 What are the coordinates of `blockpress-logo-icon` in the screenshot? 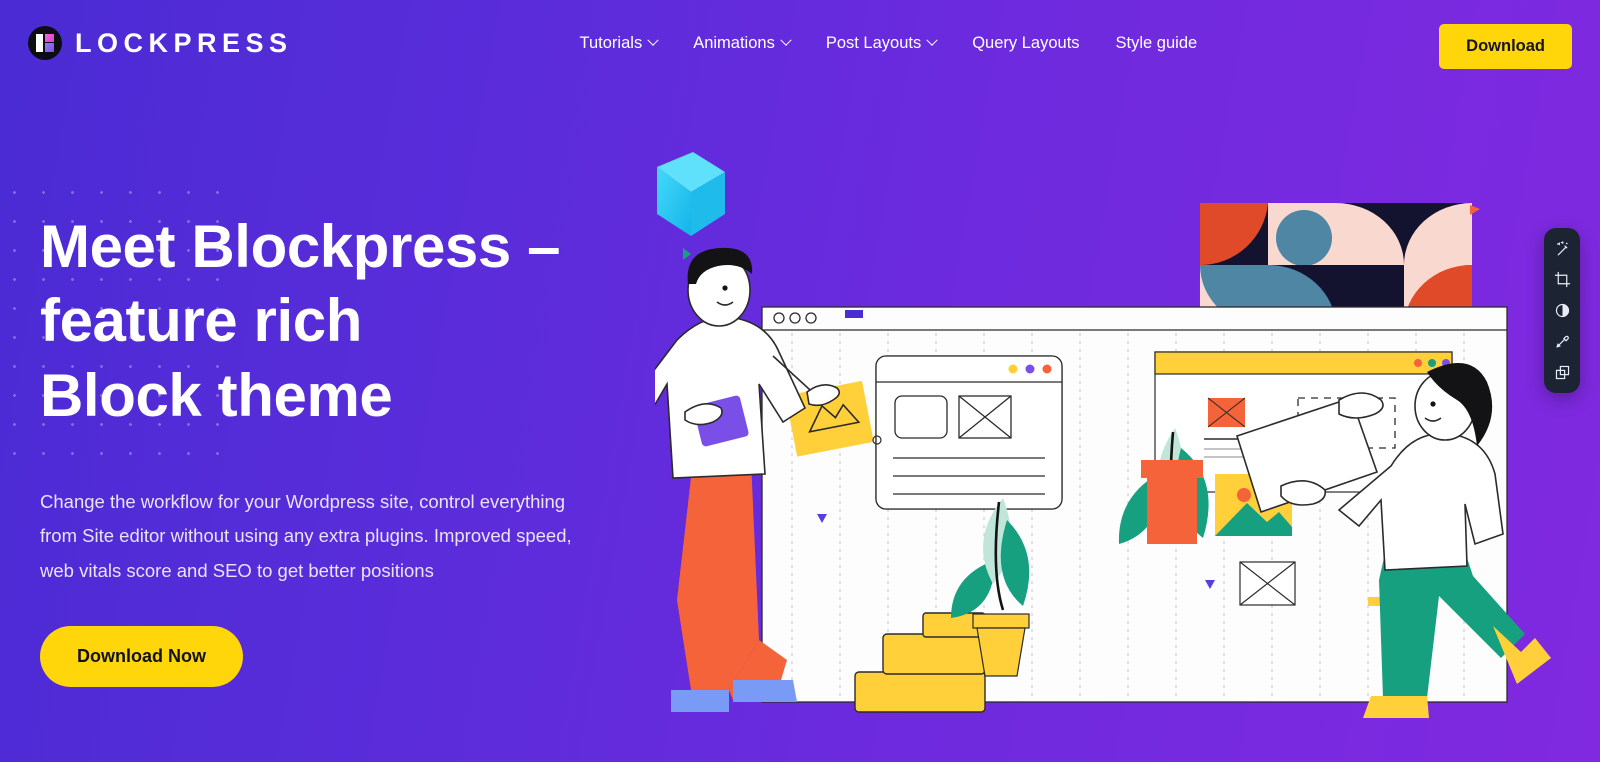 It's located at (45, 43).